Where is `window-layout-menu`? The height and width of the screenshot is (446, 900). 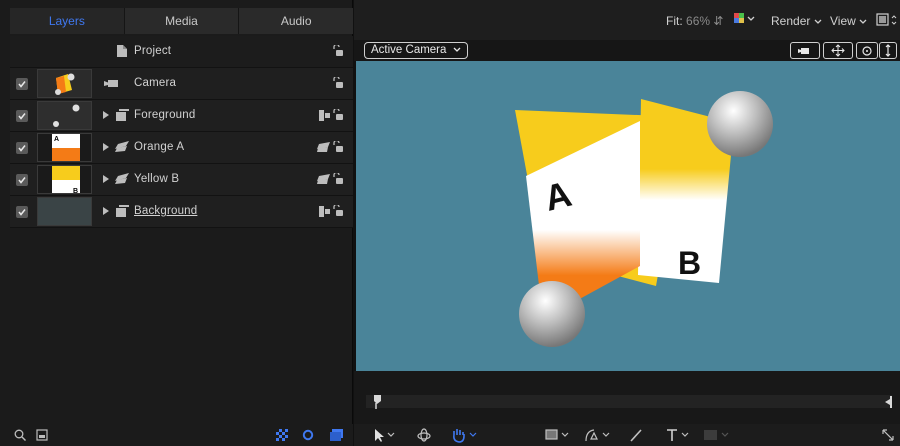 window-layout-menu is located at coordinates (887, 21).